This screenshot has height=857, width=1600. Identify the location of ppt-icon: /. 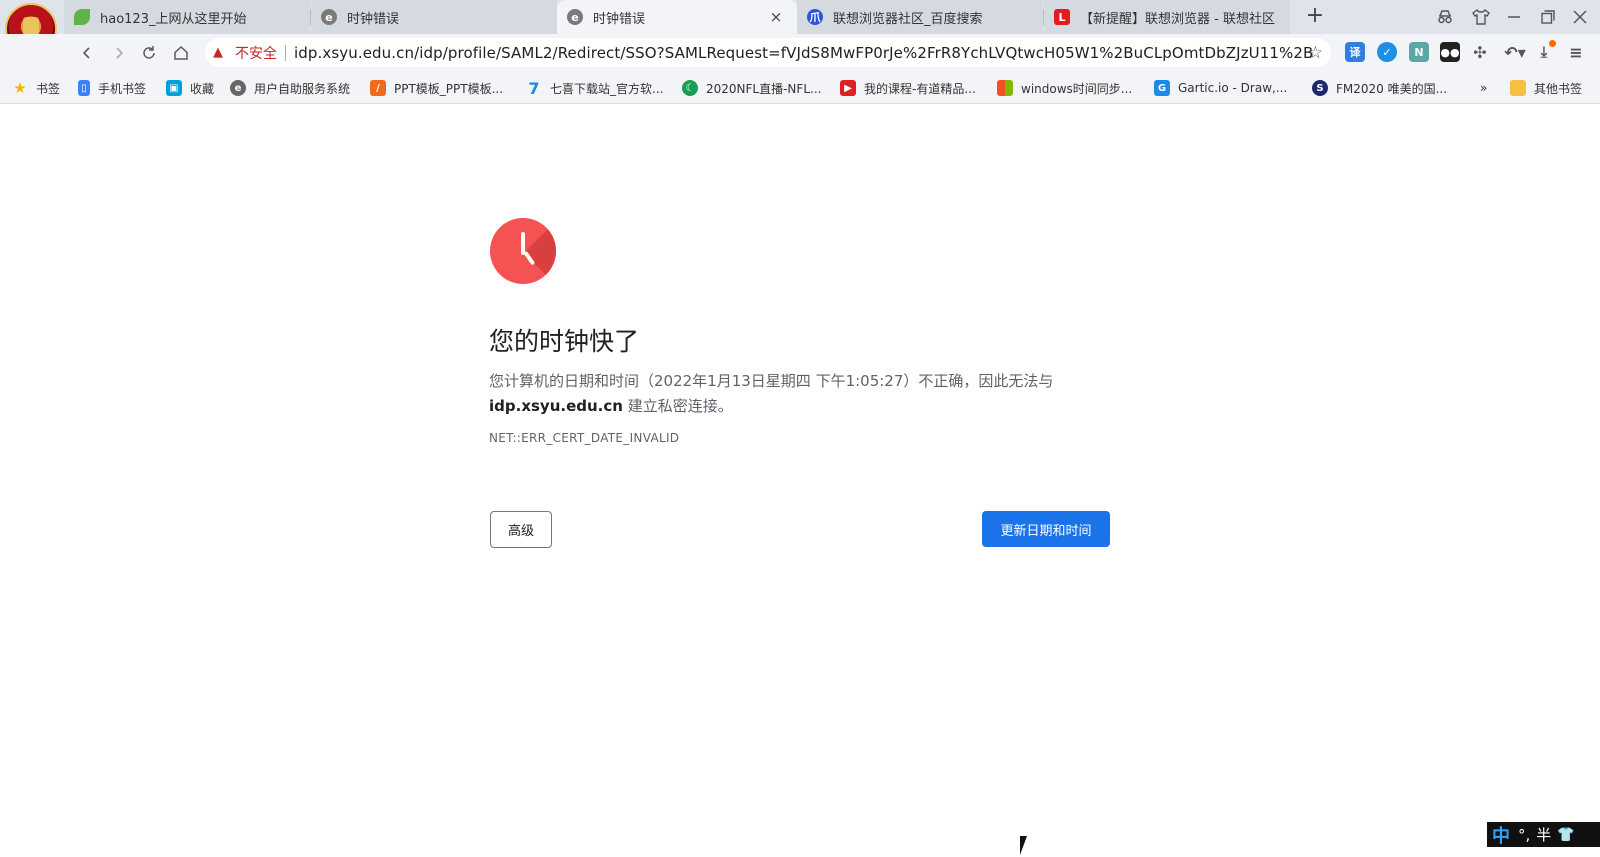
(378, 88).